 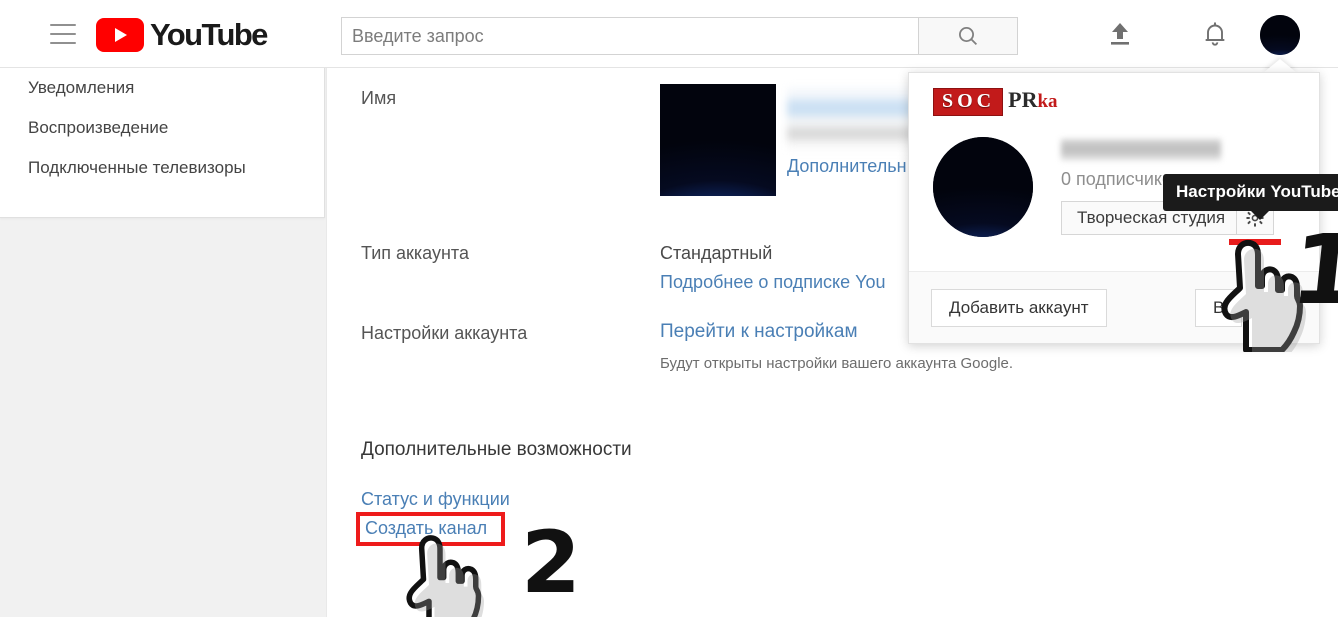 What do you see at coordinates (759, 332) in the screenshot?
I see `go-to-settings-link: Перейти к настройкам` at bounding box center [759, 332].